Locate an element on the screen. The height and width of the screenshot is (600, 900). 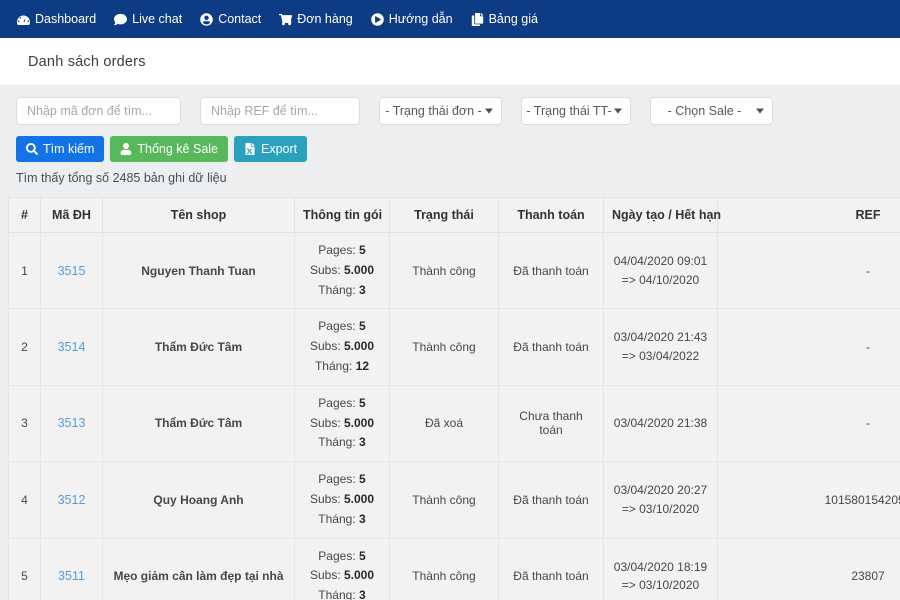
package-thang-label: Tháng: is located at coordinates (333, 365).